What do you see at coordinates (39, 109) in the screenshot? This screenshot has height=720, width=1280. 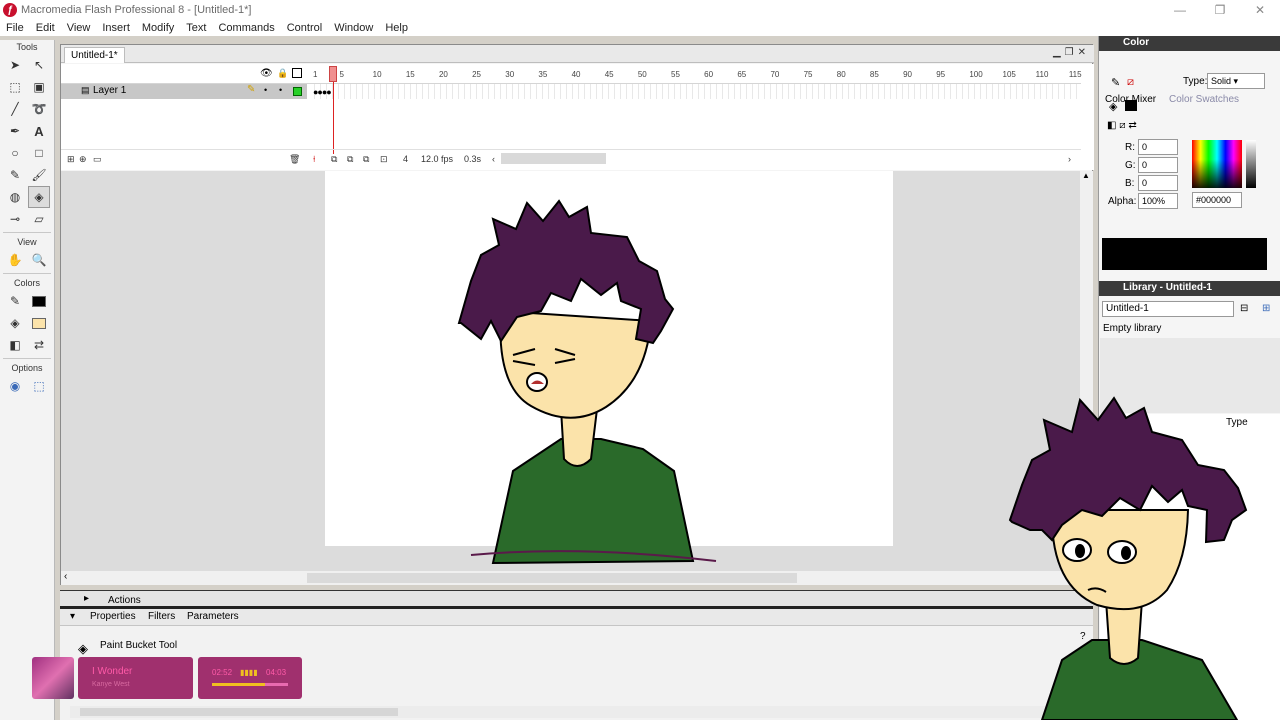 I see `lasso-tool-icon: ➰` at bounding box center [39, 109].